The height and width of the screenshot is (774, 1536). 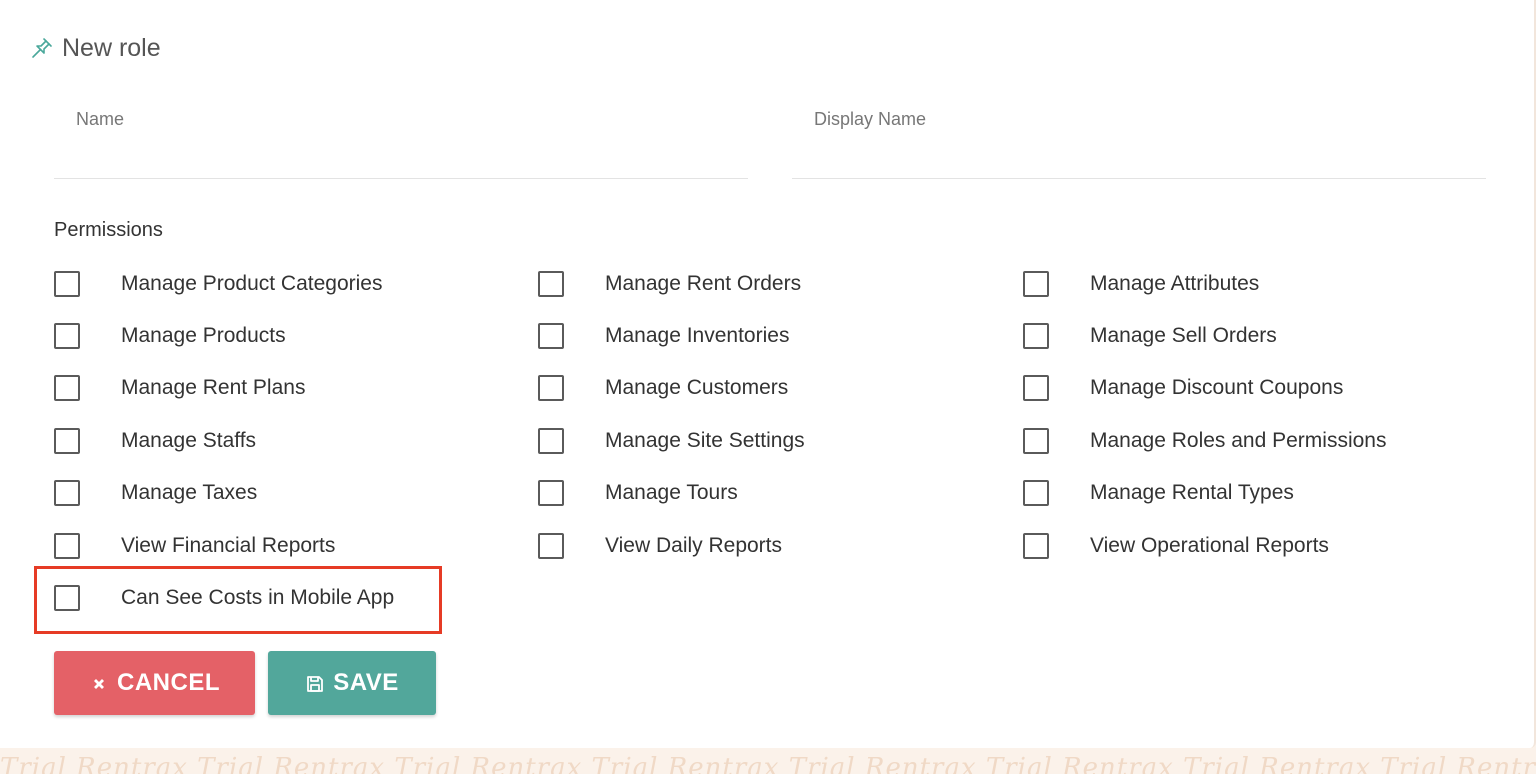 What do you see at coordinates (671, 492) in the screenshot?
I see `permission-label: Manage Tours` at bounding box center [671, 492].